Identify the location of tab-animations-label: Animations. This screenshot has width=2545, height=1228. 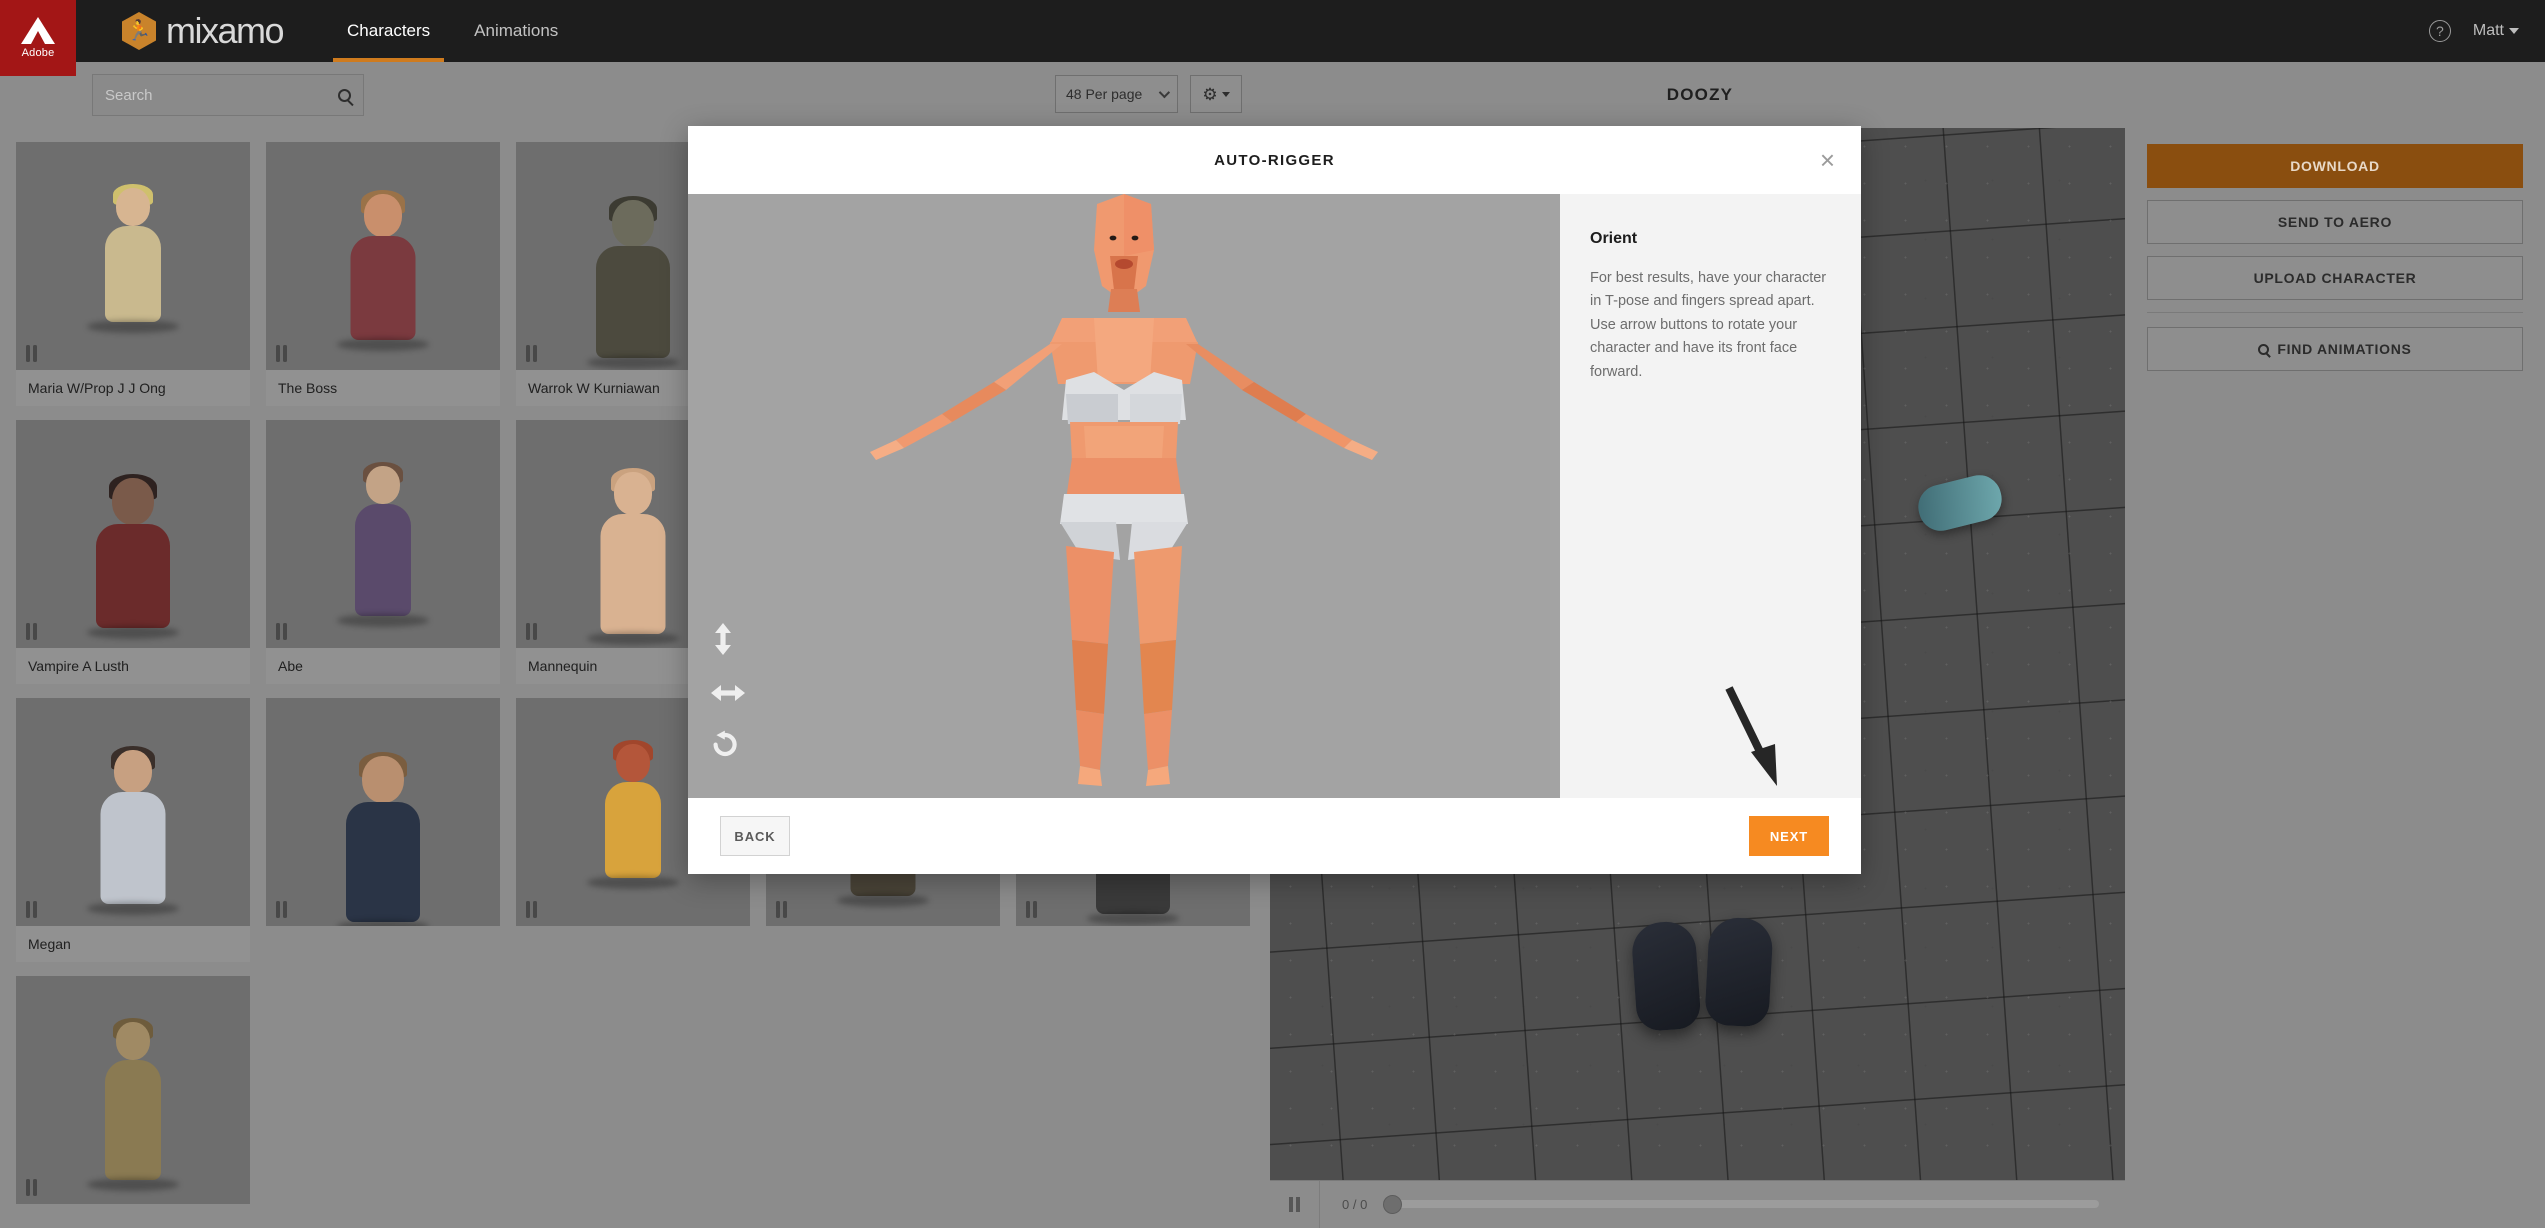
(516, 30).